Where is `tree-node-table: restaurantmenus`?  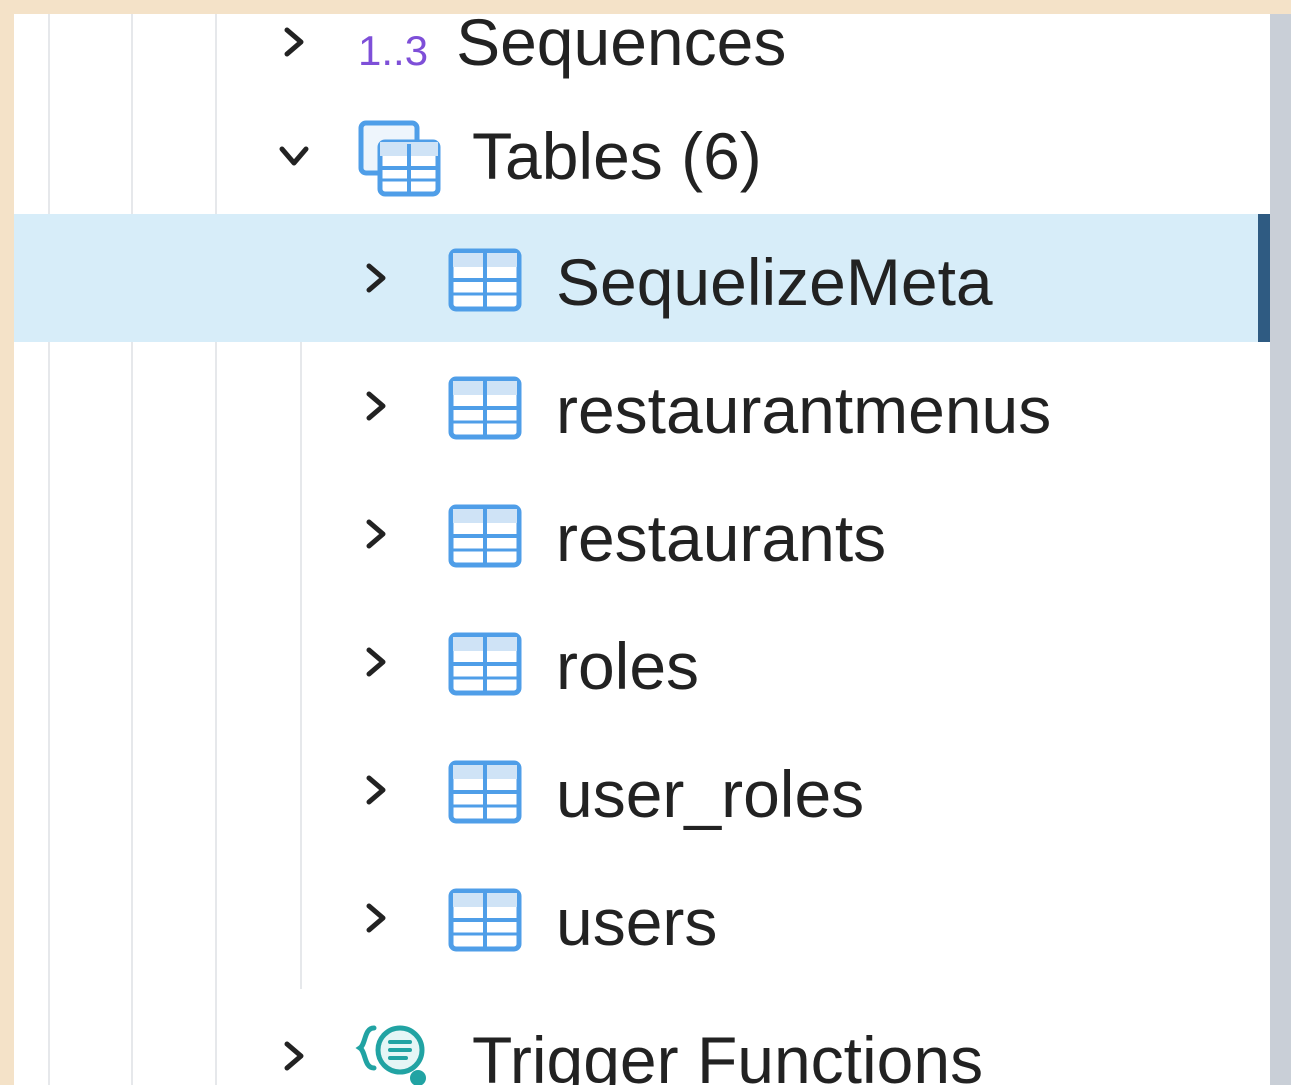
tree-node-table: restaurantmenus is located at coordinates (642, 406).